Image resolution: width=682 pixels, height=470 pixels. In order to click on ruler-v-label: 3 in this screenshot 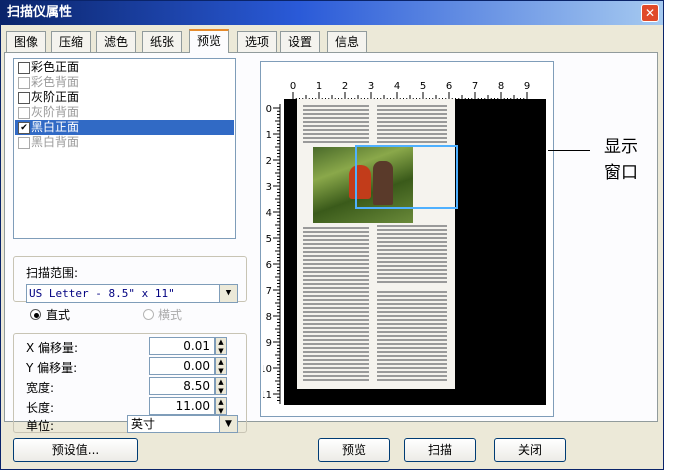, I will do `click(269, 187)`.